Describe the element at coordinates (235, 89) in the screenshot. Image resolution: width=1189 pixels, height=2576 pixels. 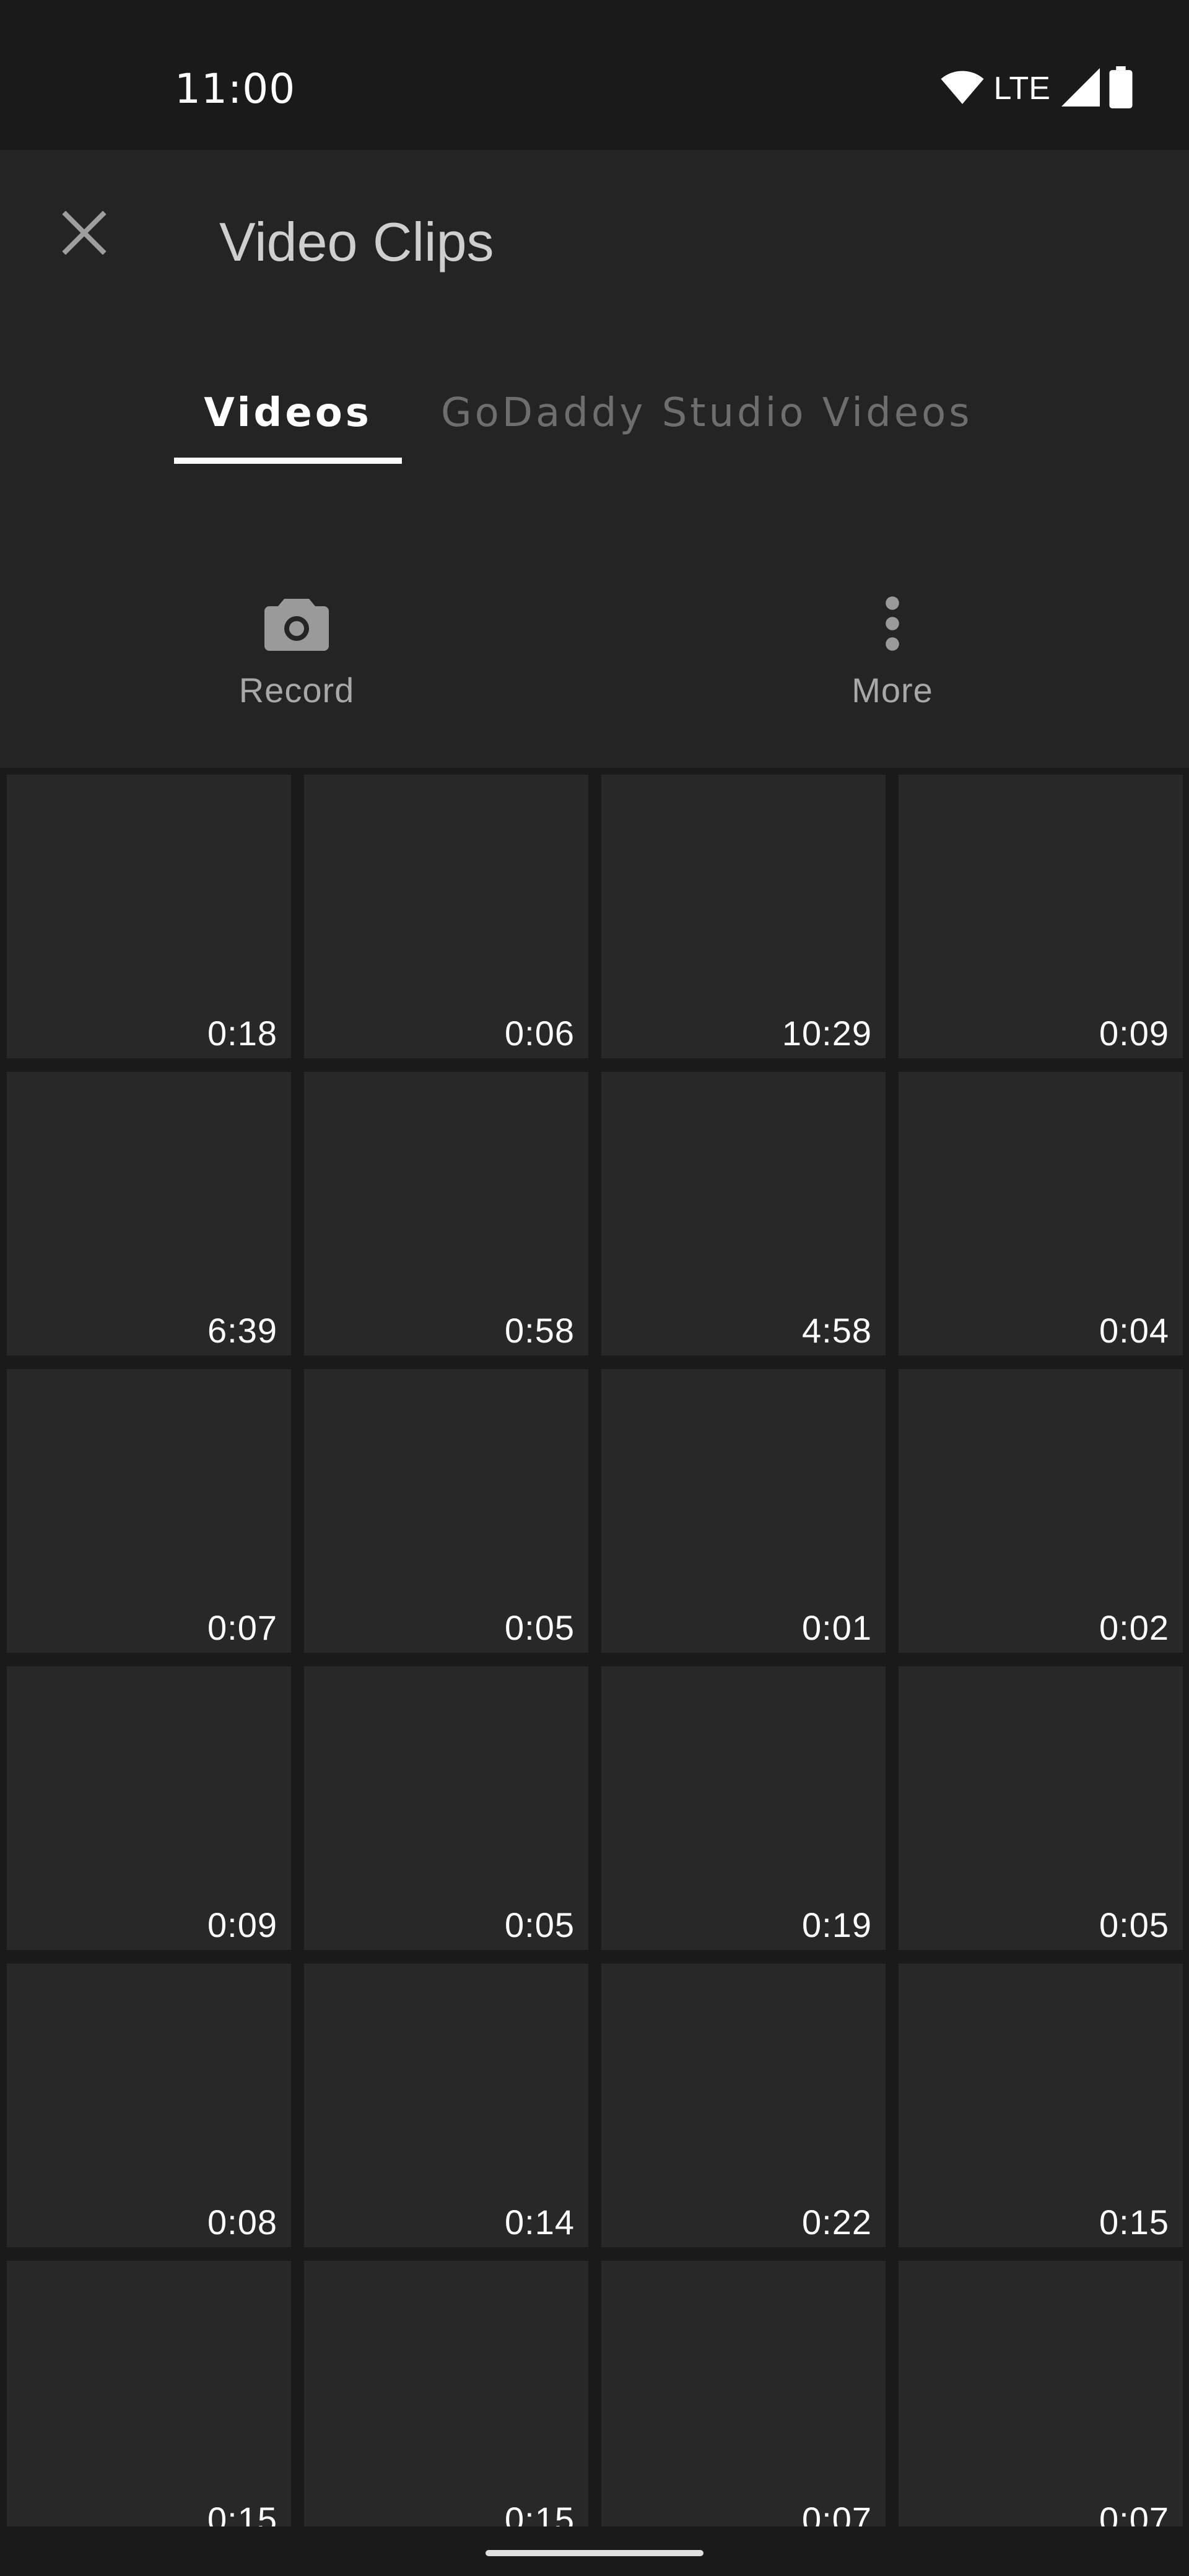
I see `status-time: 11:00` at that location.